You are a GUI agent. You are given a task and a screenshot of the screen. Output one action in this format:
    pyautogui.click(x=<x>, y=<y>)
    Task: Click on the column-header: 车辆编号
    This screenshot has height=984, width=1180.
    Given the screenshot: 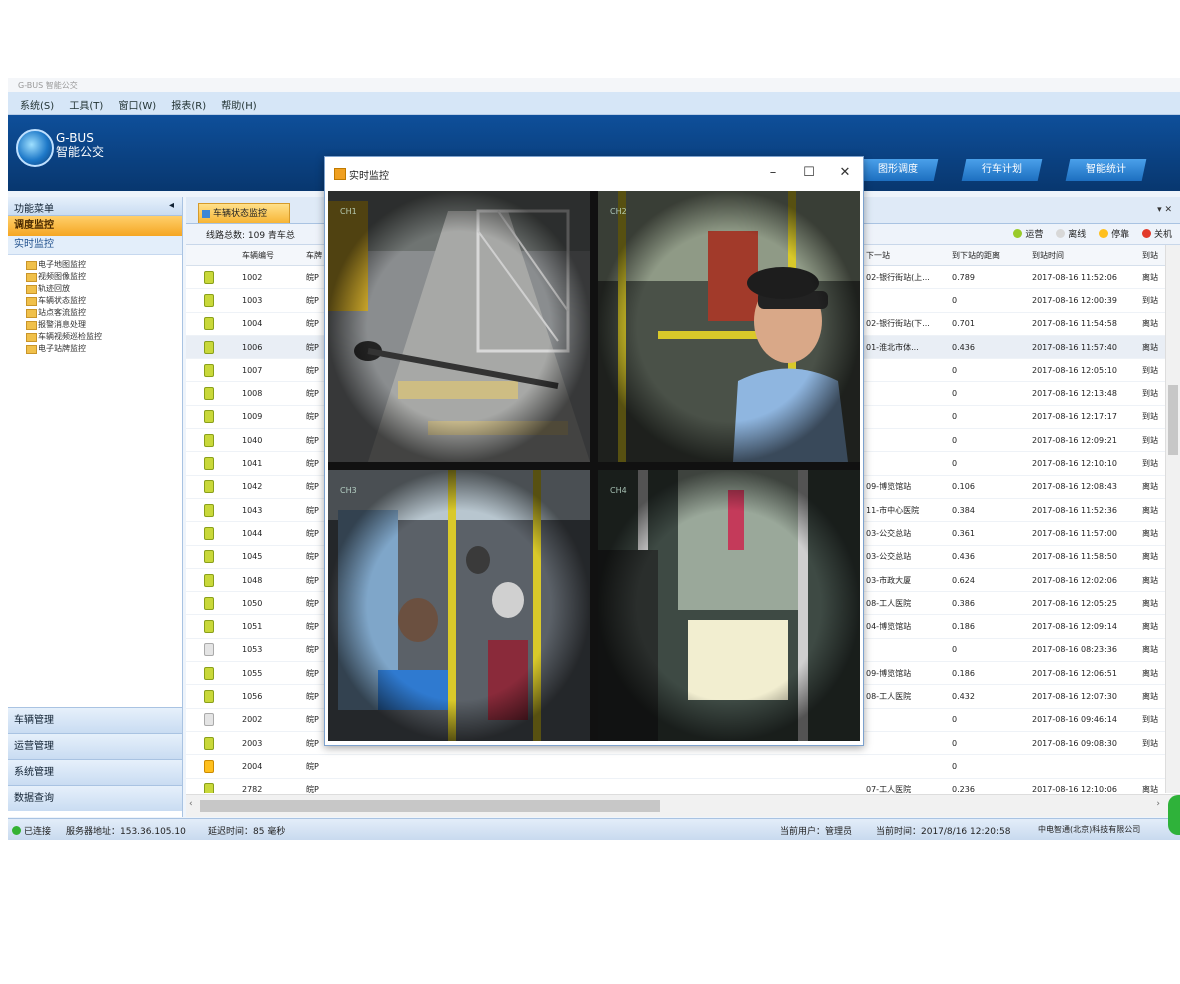 What is the action you would take?
    pyautogui.click(x=272, y=255)
    